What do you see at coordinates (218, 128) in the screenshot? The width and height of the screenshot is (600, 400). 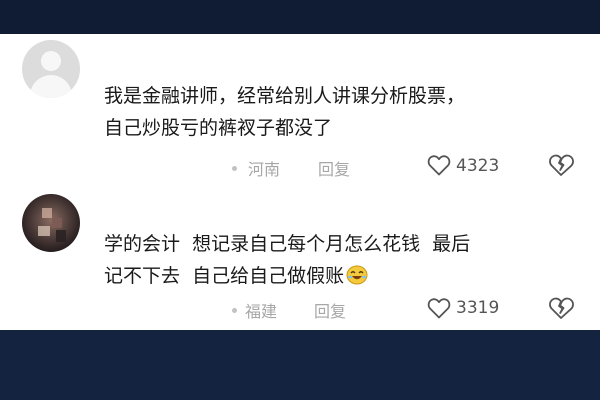 I see `comment-line: 自己炒股亏的裤衩子都没了` at bounding box center [218, 128].